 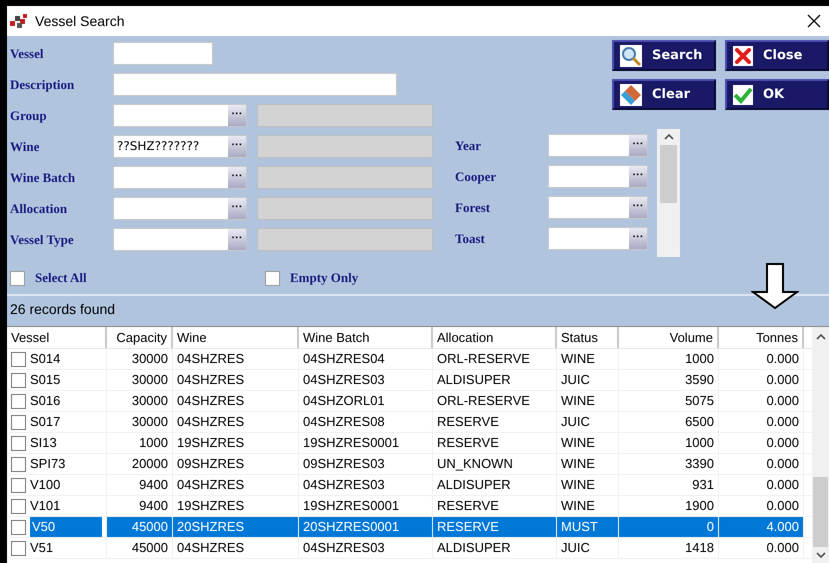 I want to click on table-cell-text: 6500, so click(x=699, y=422).